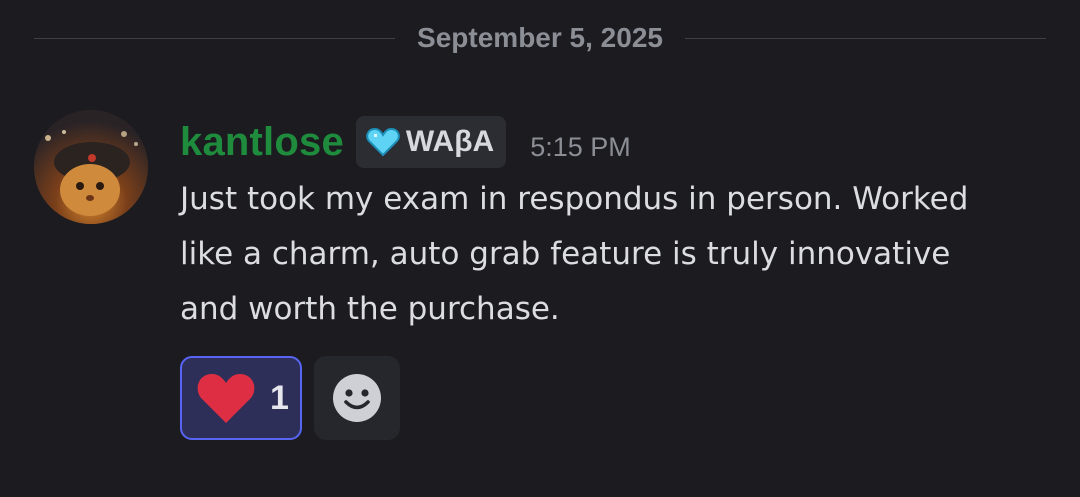 The image size is (1080, 497). I want to click on avatar-cat-icon, so click(91, 167).